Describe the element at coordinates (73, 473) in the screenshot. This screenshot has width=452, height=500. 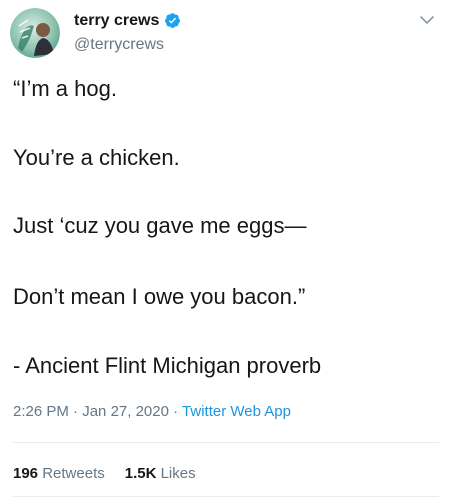
I see `retweets-label: Retweets` at that location.